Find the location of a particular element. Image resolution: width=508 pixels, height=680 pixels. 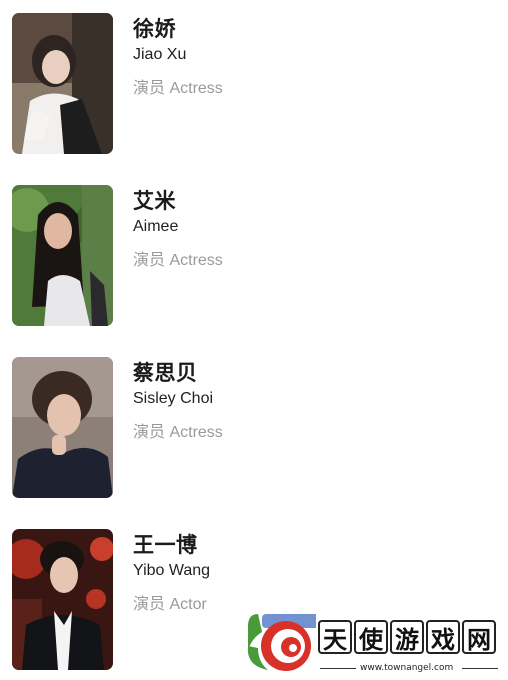

cast-role: 演员 Actor is located at coordinates (170, 604).